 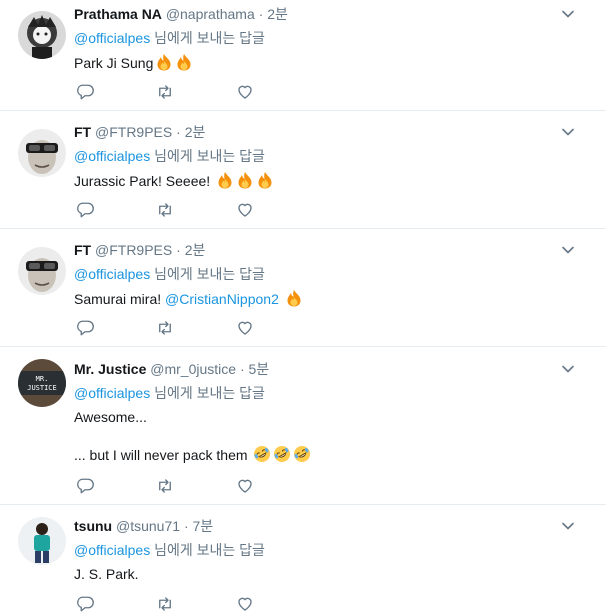 What do you see at coordinates (193, 369) in the screenshot?
I see `user-handle: @mr_0justice` at bounding box center [193, 369].